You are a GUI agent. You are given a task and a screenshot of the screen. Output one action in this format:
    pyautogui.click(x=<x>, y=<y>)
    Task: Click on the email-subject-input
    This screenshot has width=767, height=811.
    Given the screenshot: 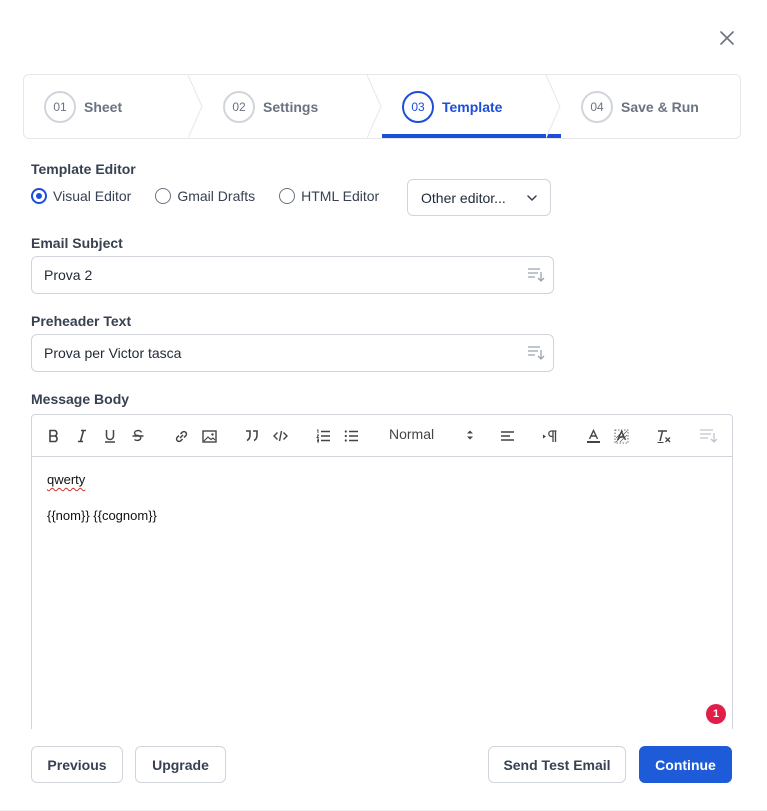 What is the action you would take?
    pyautogui.click(x=279, y=275)
    